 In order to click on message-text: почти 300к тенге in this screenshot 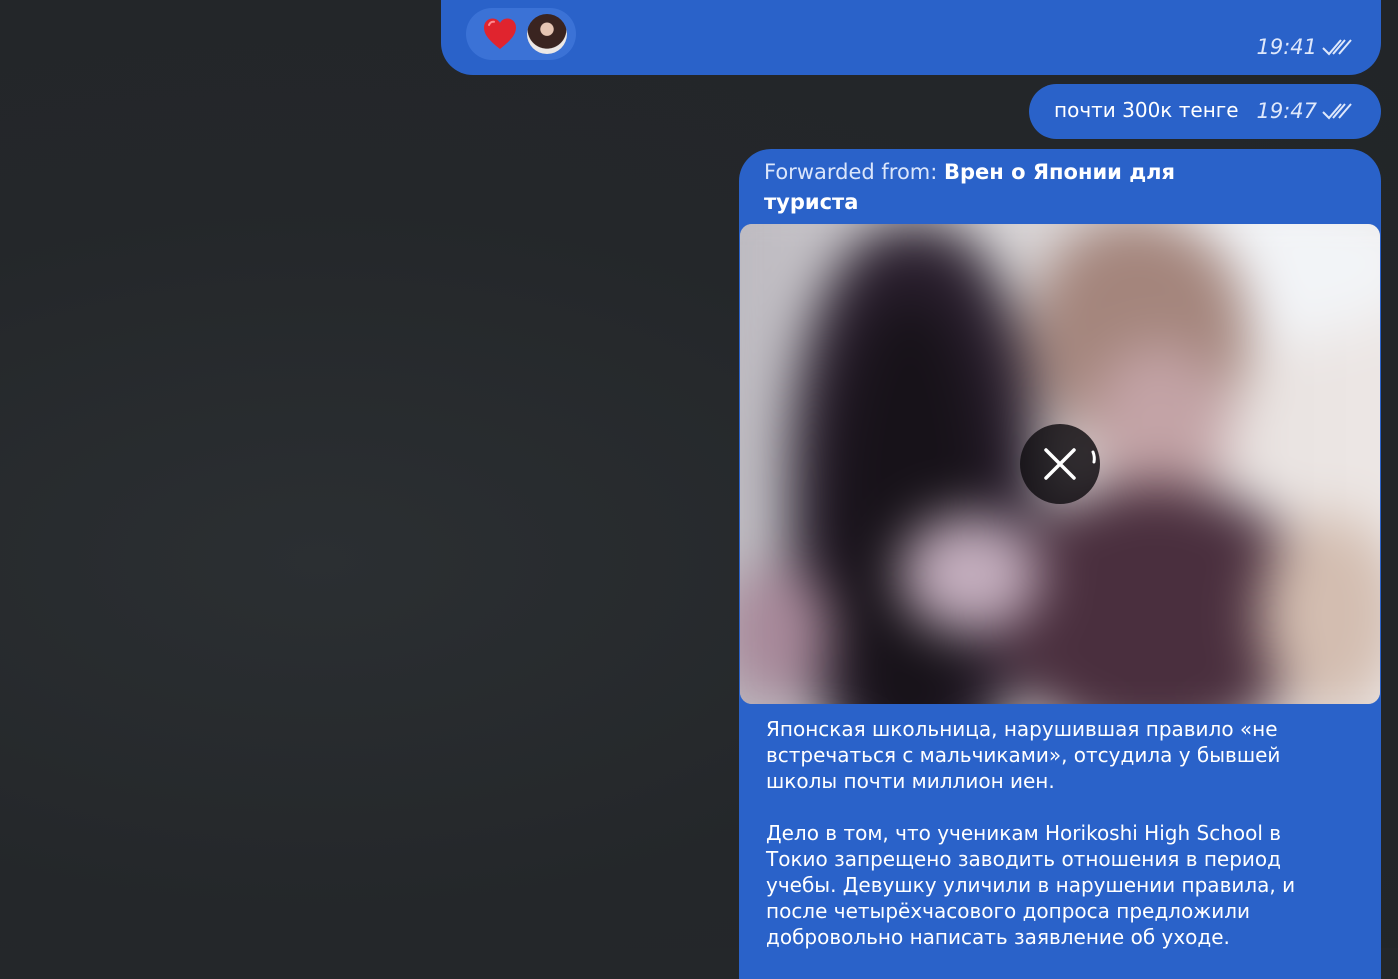, I will do `click(1146, 110)`.